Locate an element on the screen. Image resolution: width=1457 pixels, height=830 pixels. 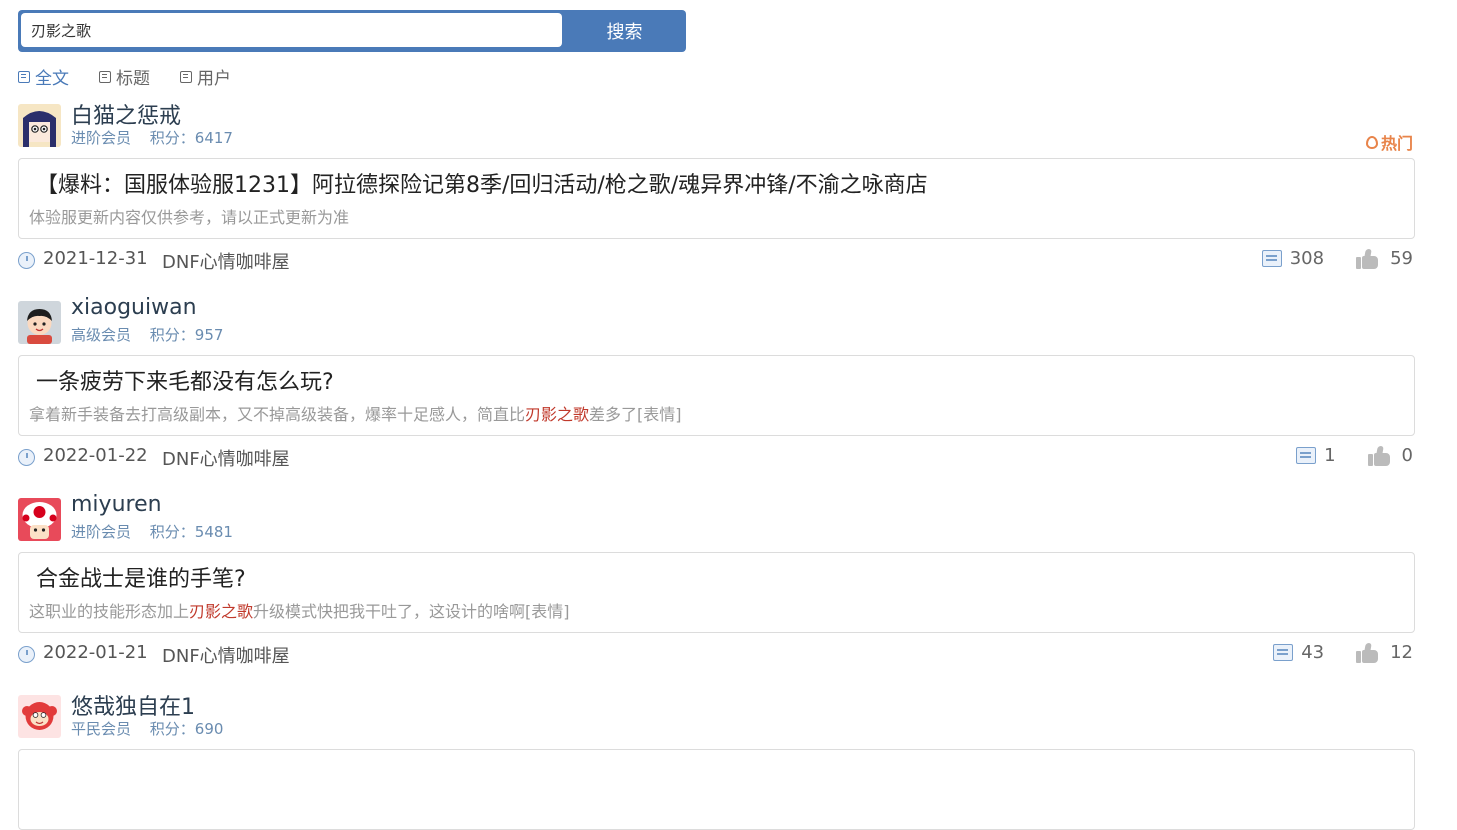
post-stats: 43 12 is located at coordinates (1327, 652).